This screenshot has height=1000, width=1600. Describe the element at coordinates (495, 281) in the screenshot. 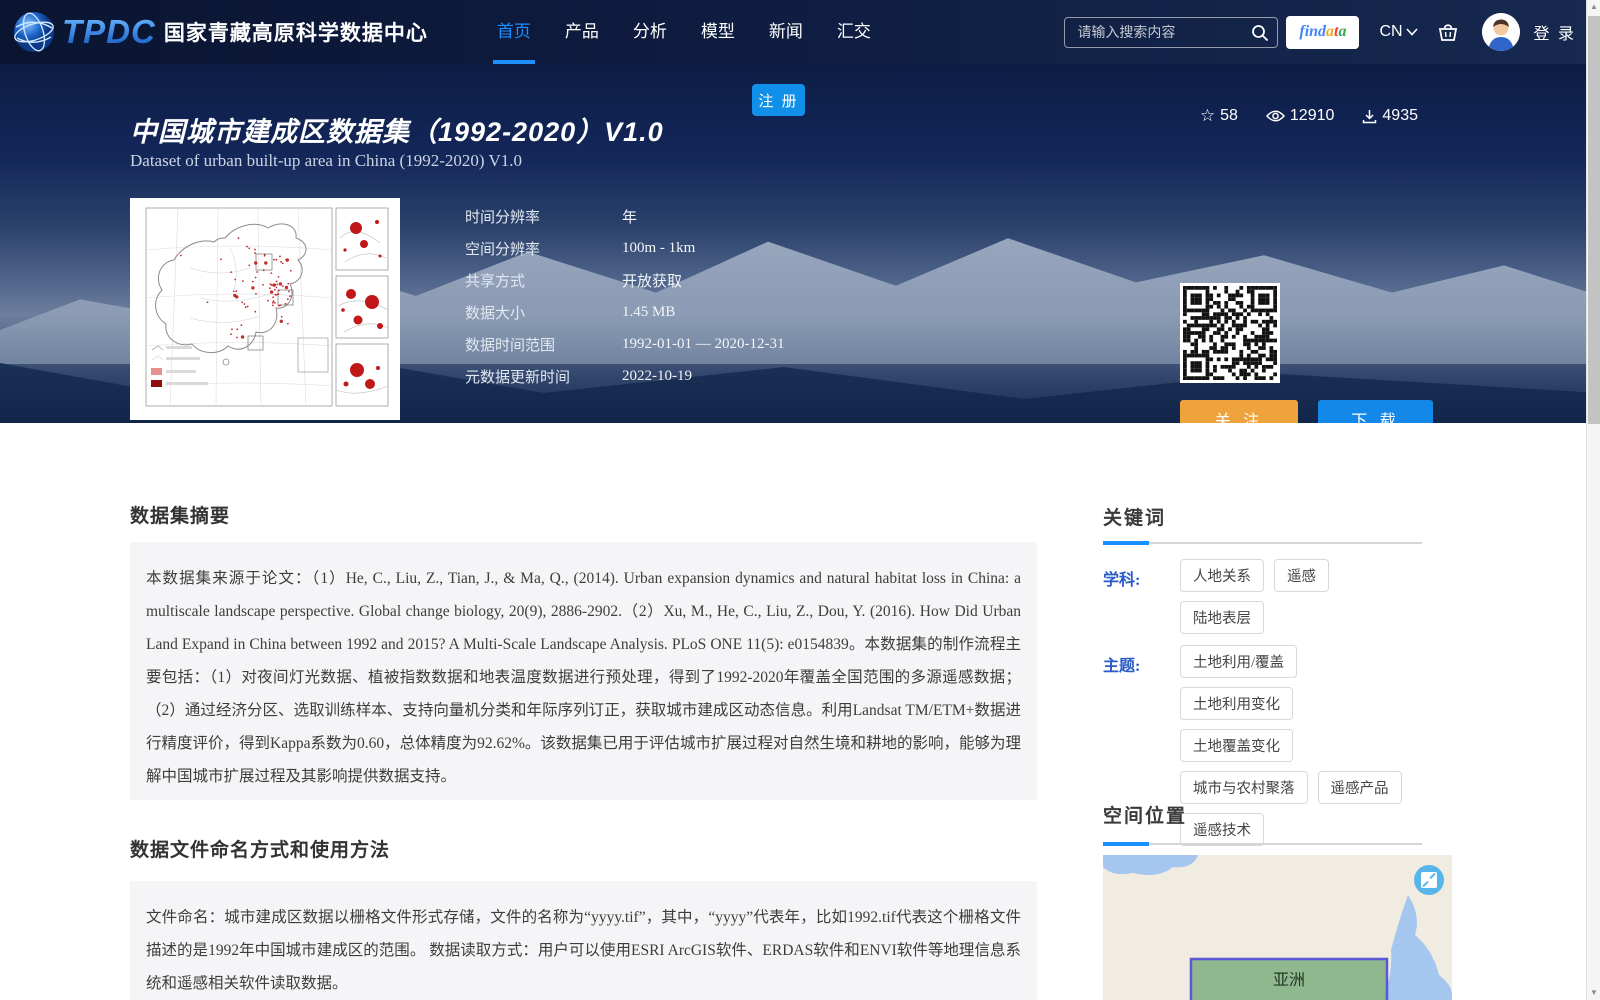

I see `meta-label: 共享方式` at that location.